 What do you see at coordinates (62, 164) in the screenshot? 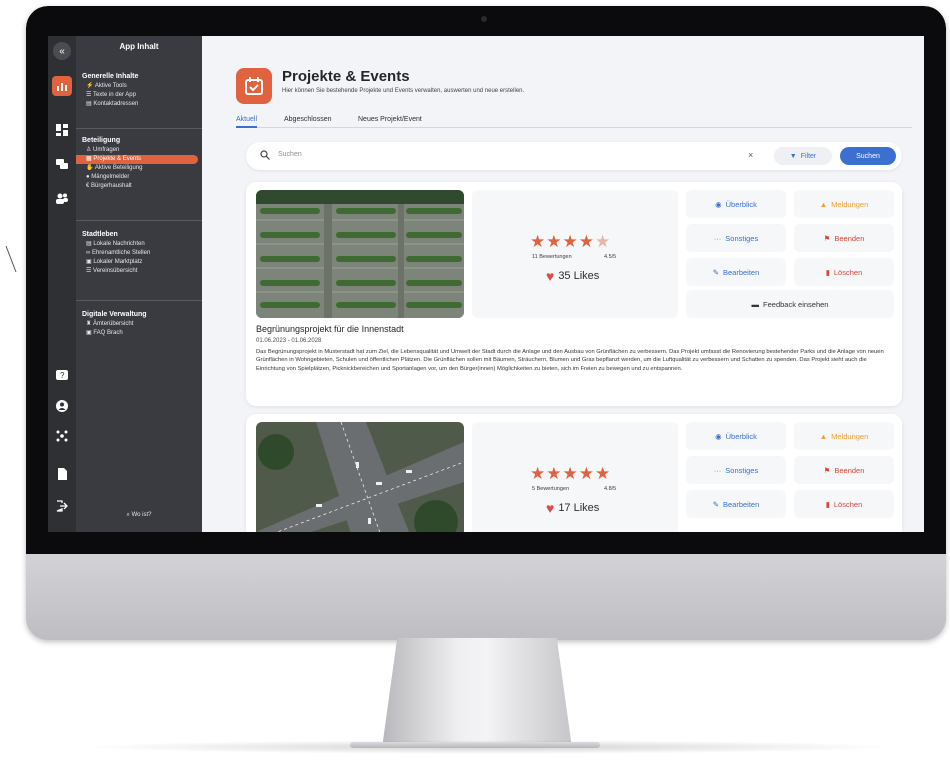
I see `chat-icon` at bounding box center [62, 164].